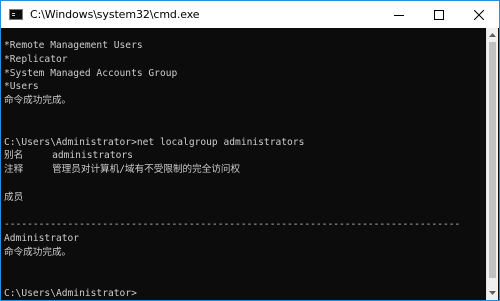 The image size is (500, 301). What do you see at coordinates (492, 160) in the screenshot?
I see `scrollbar-thumb` at bounding box center [492, 160].